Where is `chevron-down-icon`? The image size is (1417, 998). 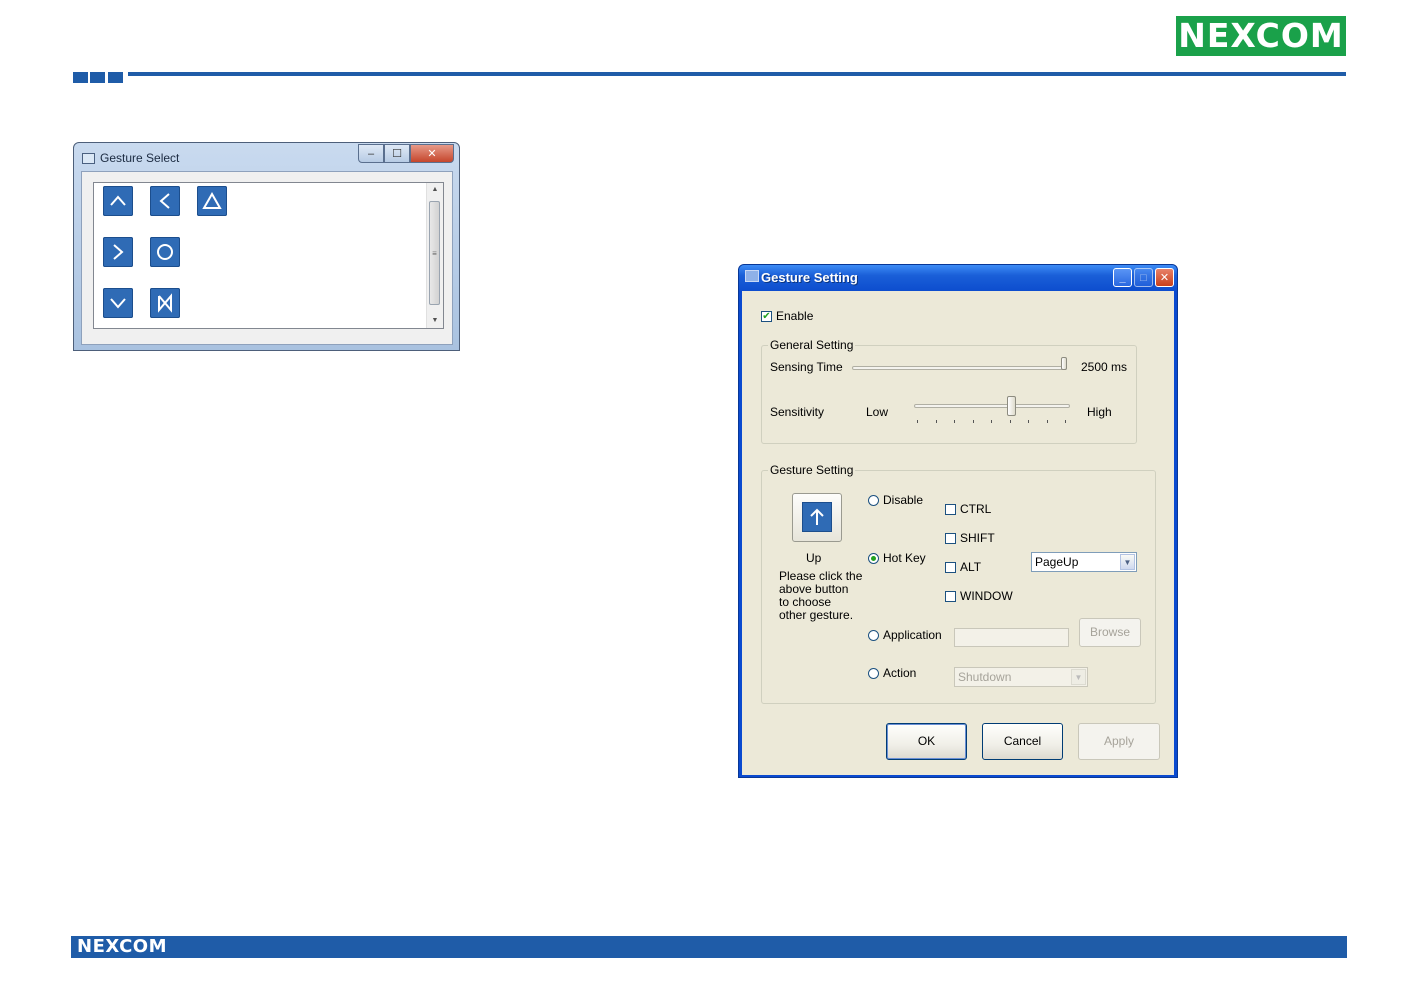 chevron-down-icon is located at coordinates (118, 303).